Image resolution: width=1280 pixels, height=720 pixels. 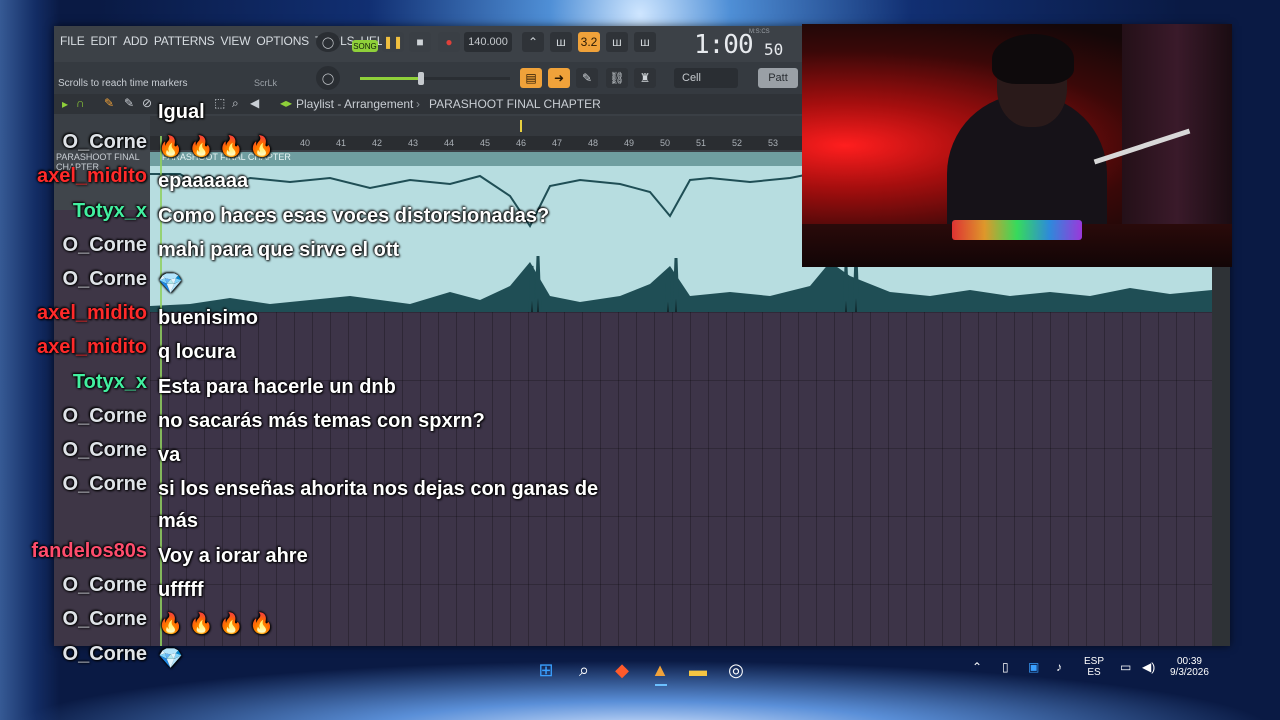 What do you see at coordinates (1094, 672) in the screenshot?
I see `keyboard-layout: ES` at bounding box center [1094, 672].